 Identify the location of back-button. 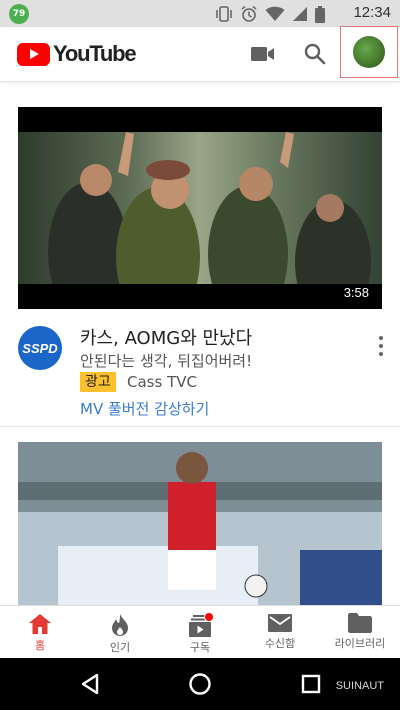
(90, 684).